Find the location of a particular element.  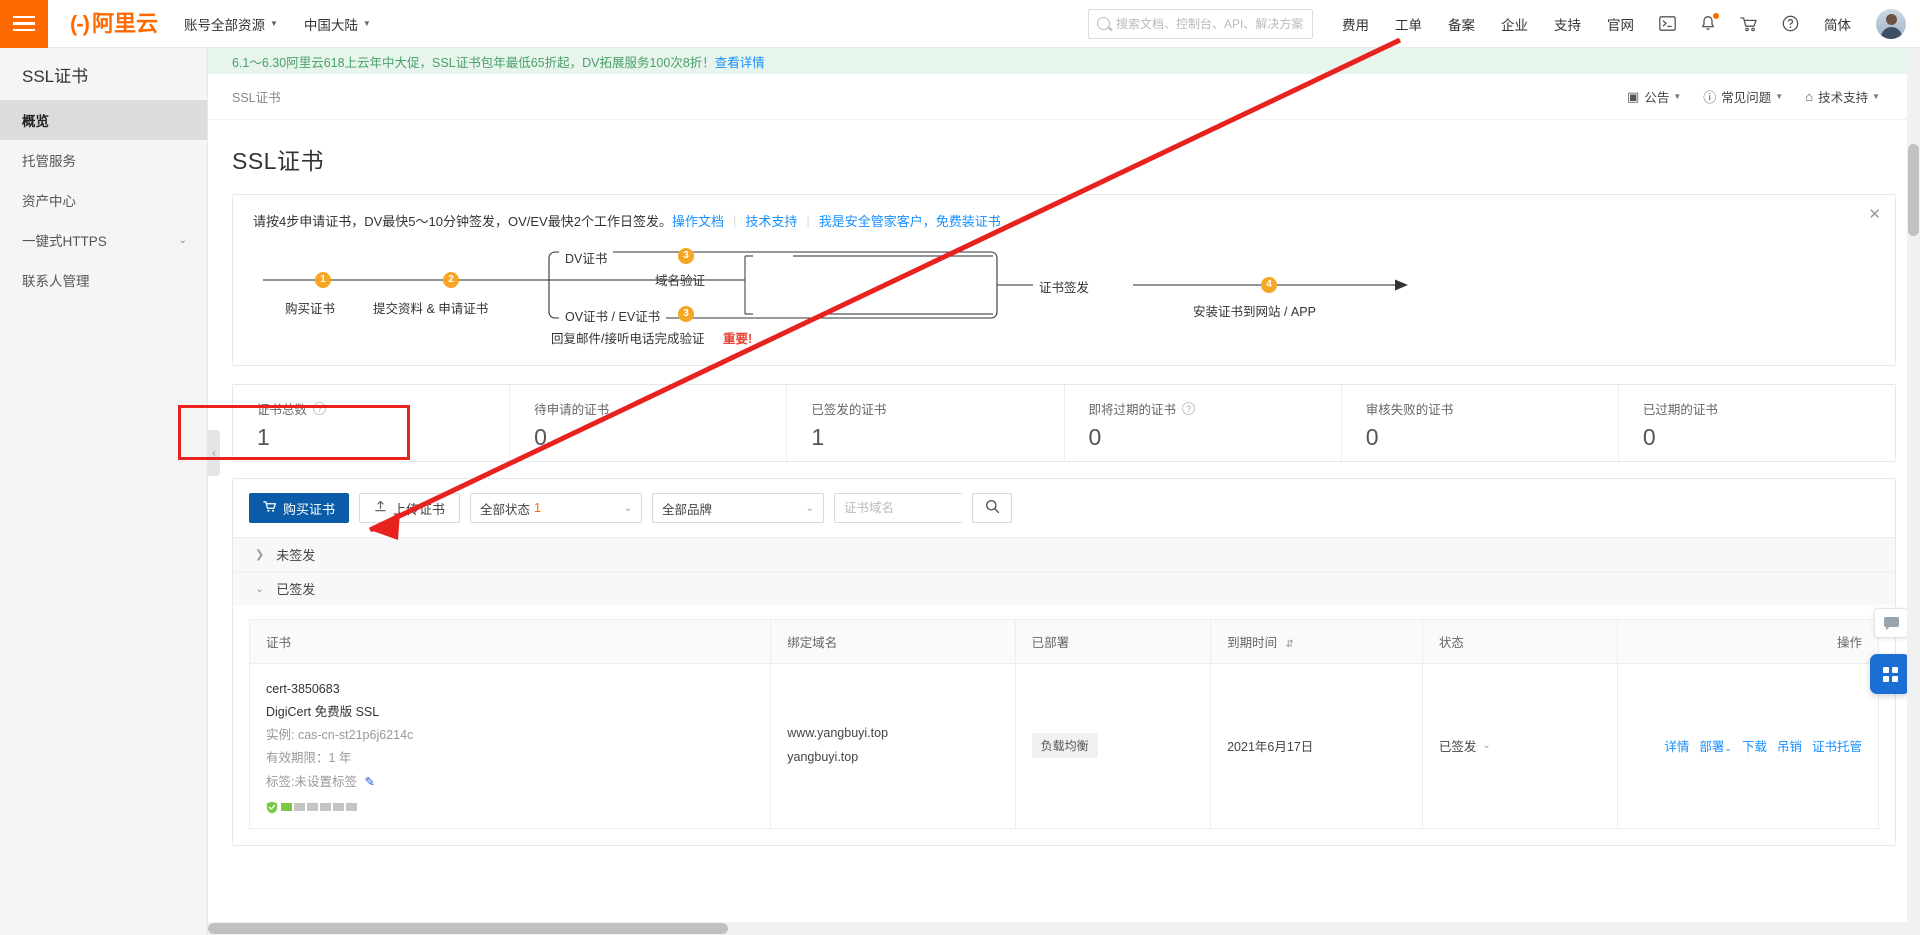

upload-icon is located at coordinates (380, 508).